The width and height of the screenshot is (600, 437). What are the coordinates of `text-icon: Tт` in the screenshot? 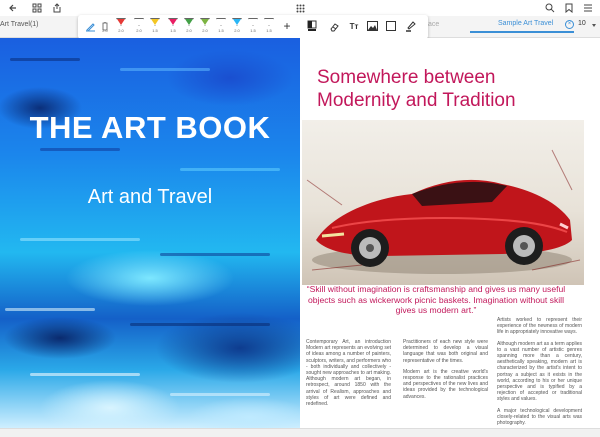 It's located at (354, 26).